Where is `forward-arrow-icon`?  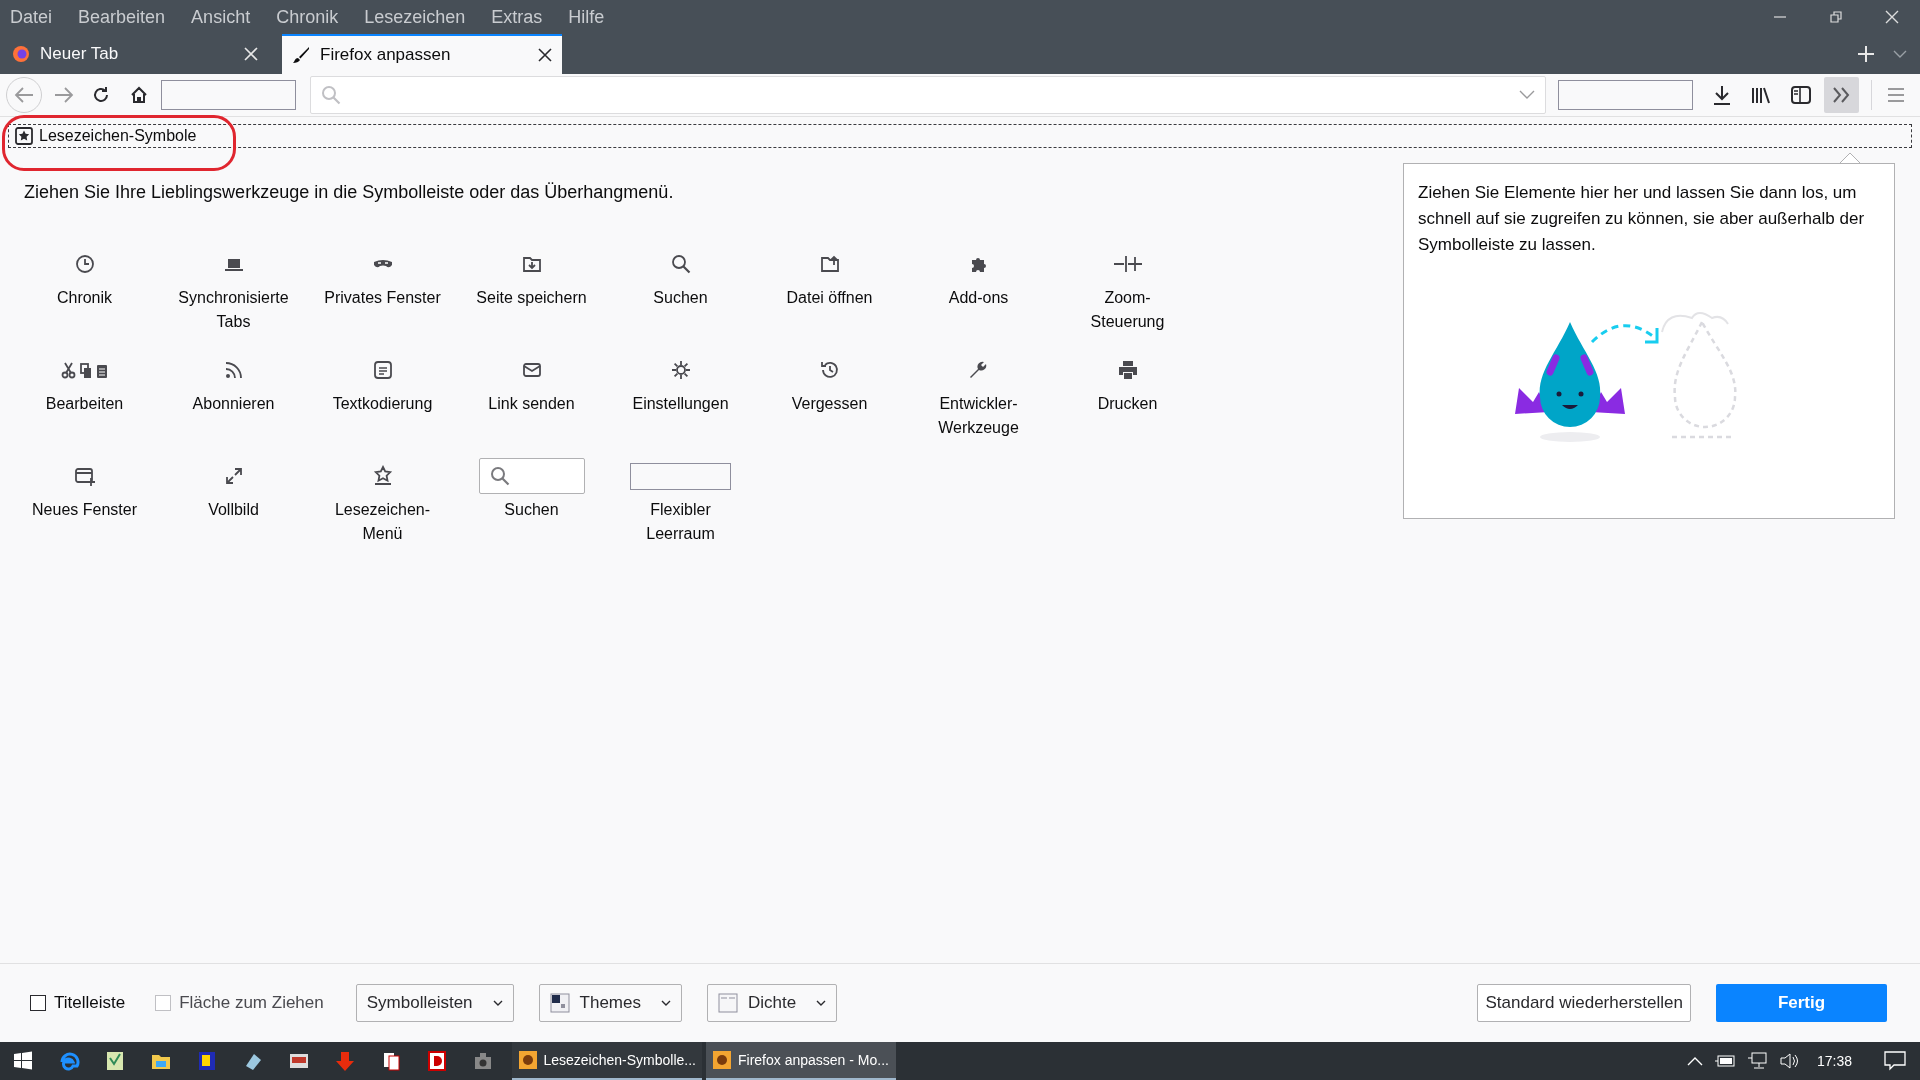 forward-arrow-icon is located at coordinates (63, 95).